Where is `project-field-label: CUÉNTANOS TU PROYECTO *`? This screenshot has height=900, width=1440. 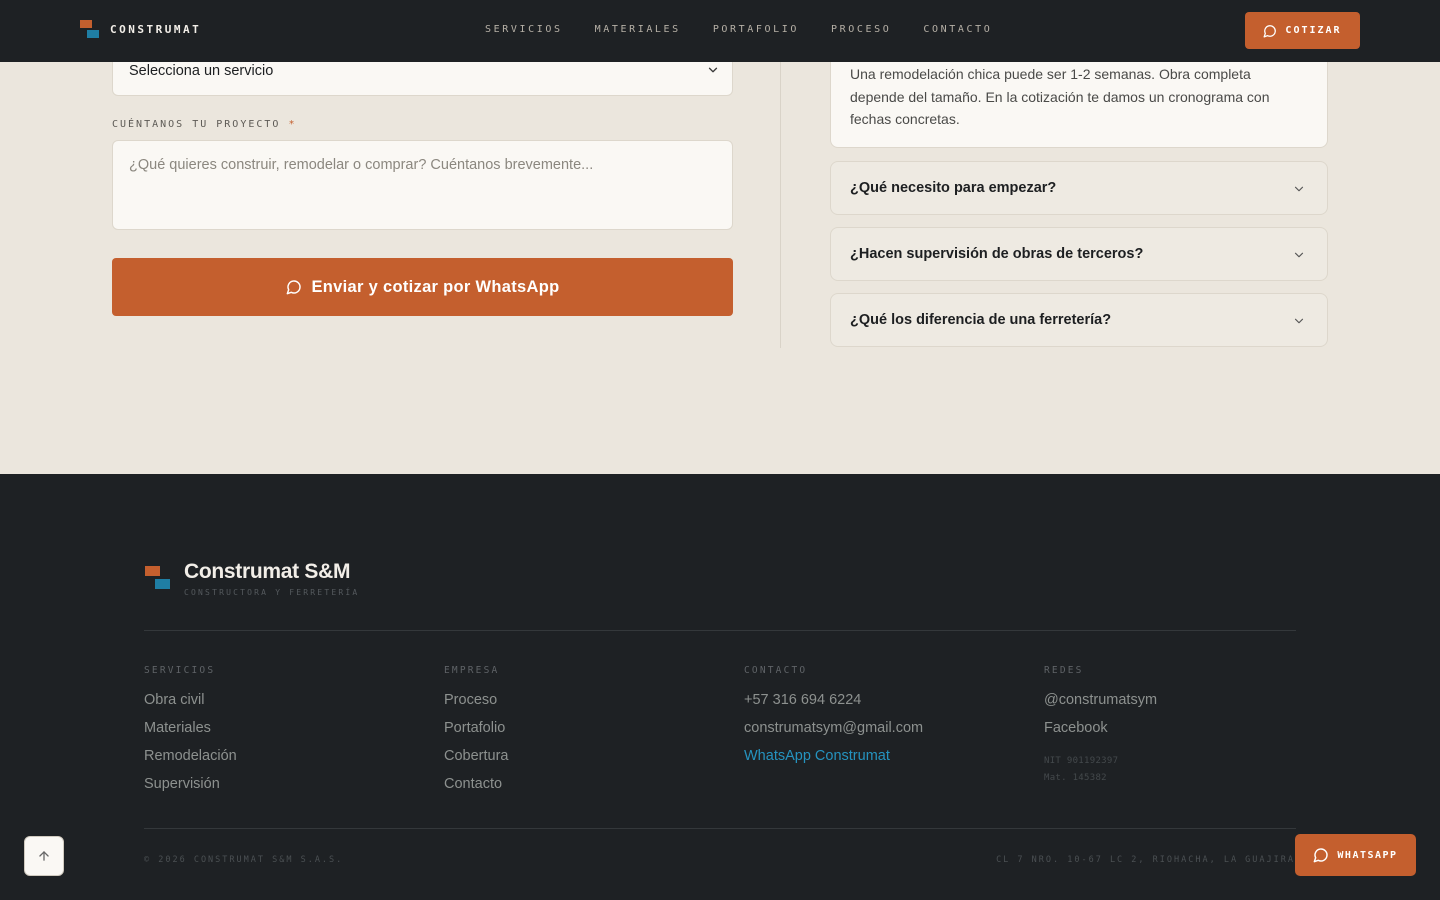
project-field-label: CUÉNTANOS TU PROYECTO * is located at coordinates (204, 124).